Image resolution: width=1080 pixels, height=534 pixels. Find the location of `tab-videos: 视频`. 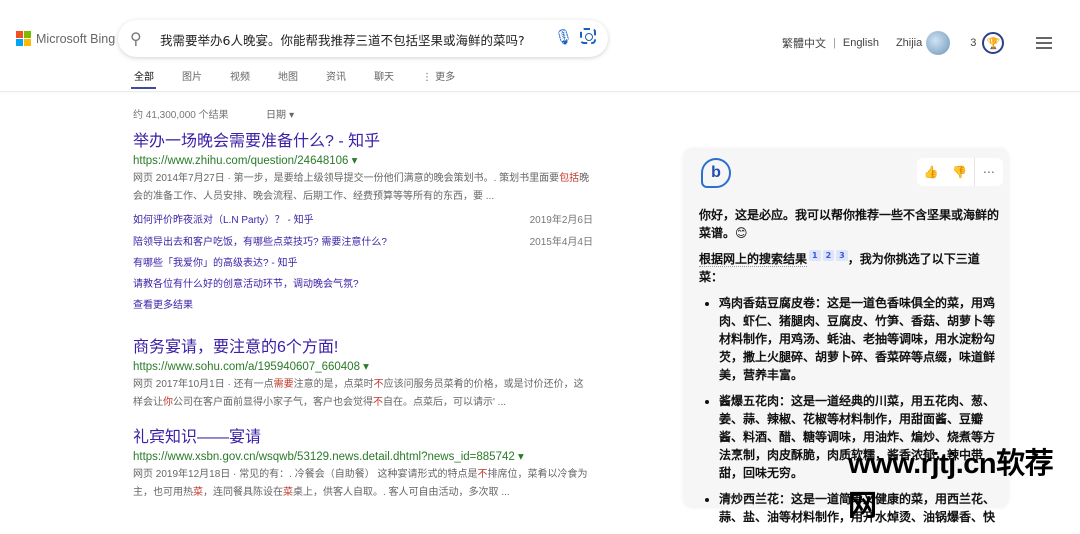

tab-videos: 视频 is located at coordinates (254, 79).